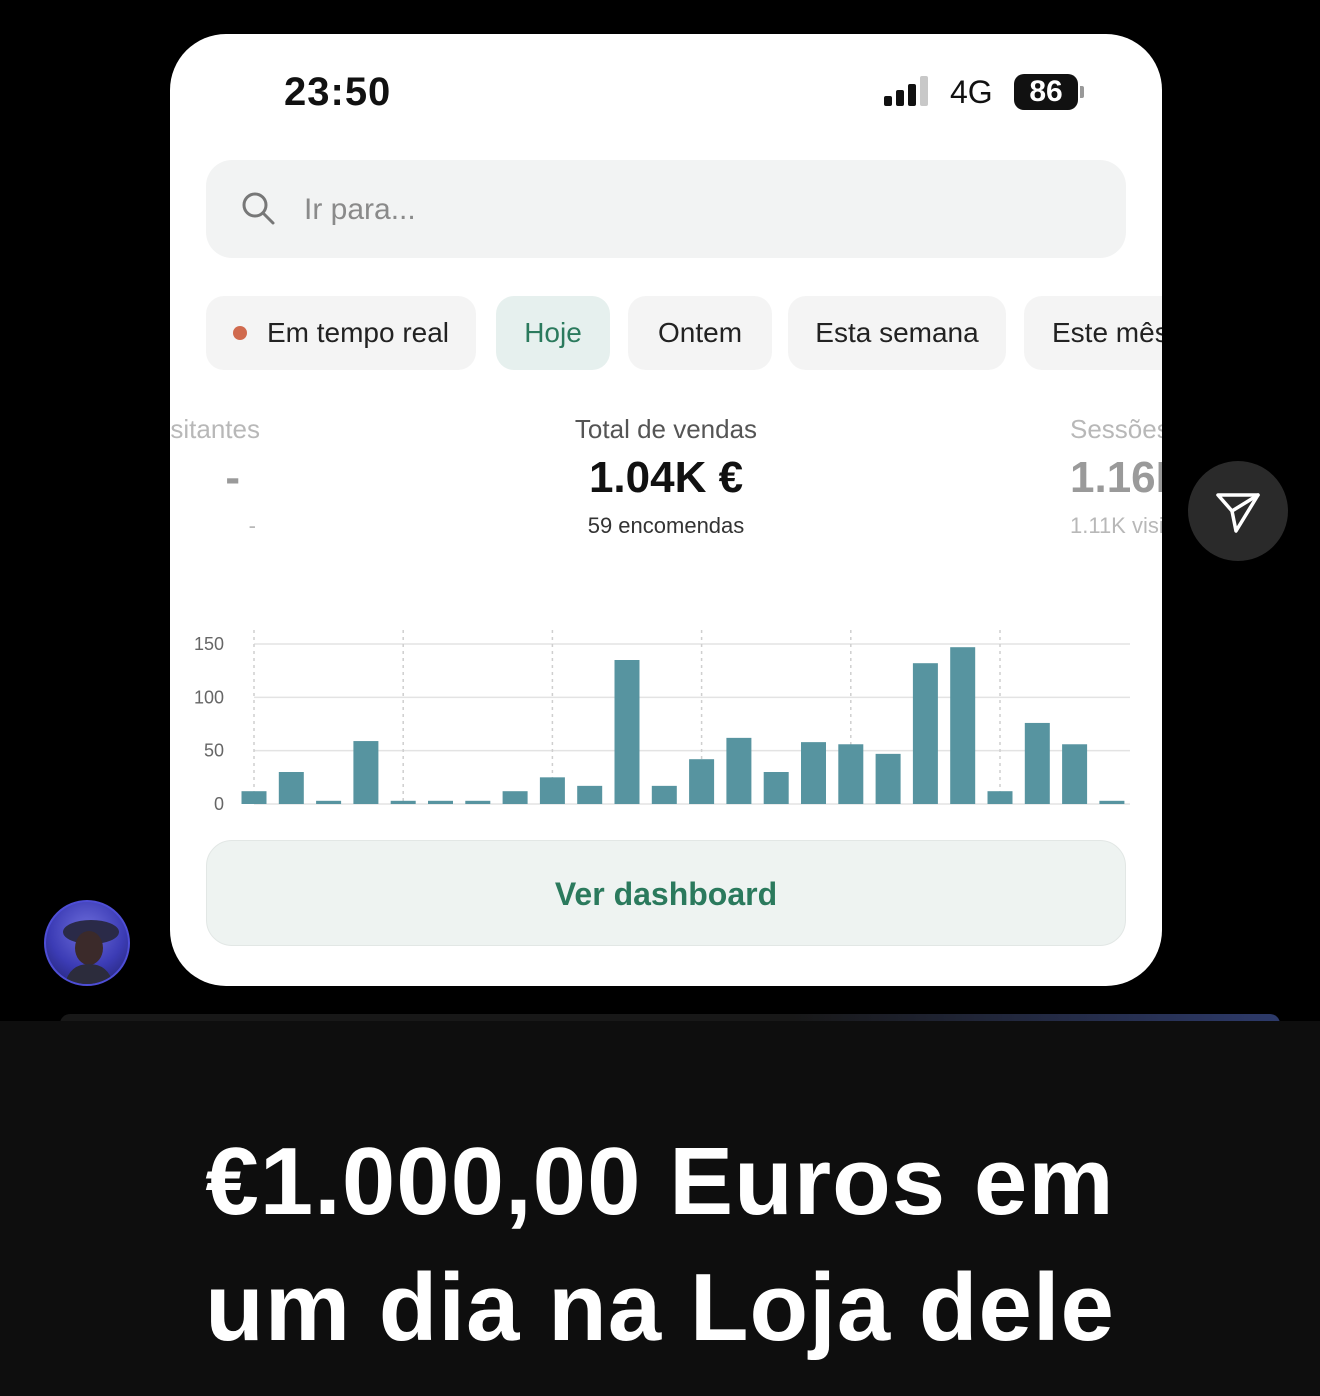  What do you see at coordinates (1116, 525) in the screenshot?
I see `metric-sub: 1.11K visitantes` at bounding box center [1116, 525].